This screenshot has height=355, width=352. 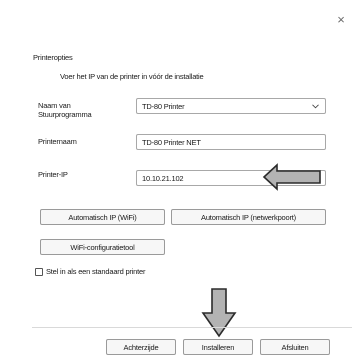 I want to click on wifi-config-label: WiFi-configuratietool, so click(x=102, y=247).